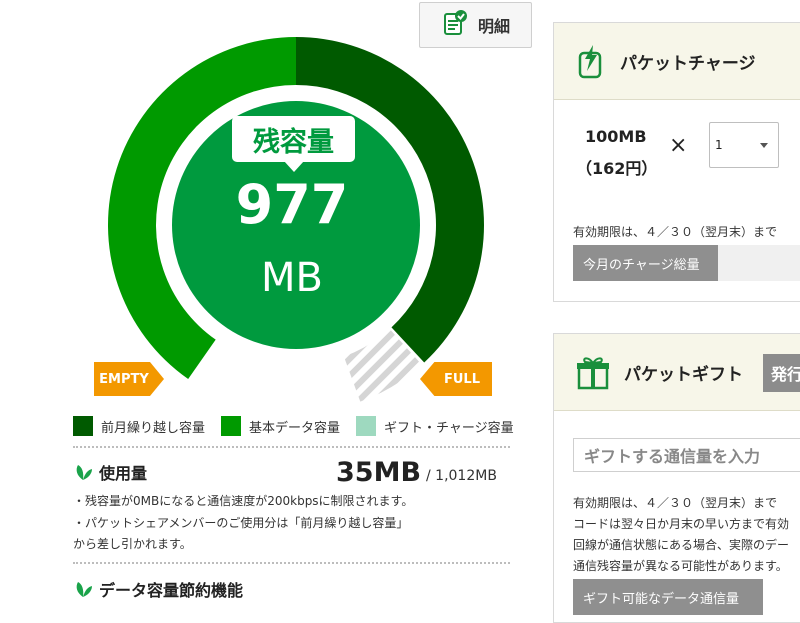 The height and width of the screenshot is (623, 800). Describe the element at coordinates (675, 503) in the screenshot. I see `gift-note: 有効期限は、４／３０（翌月末）まで` at that location.